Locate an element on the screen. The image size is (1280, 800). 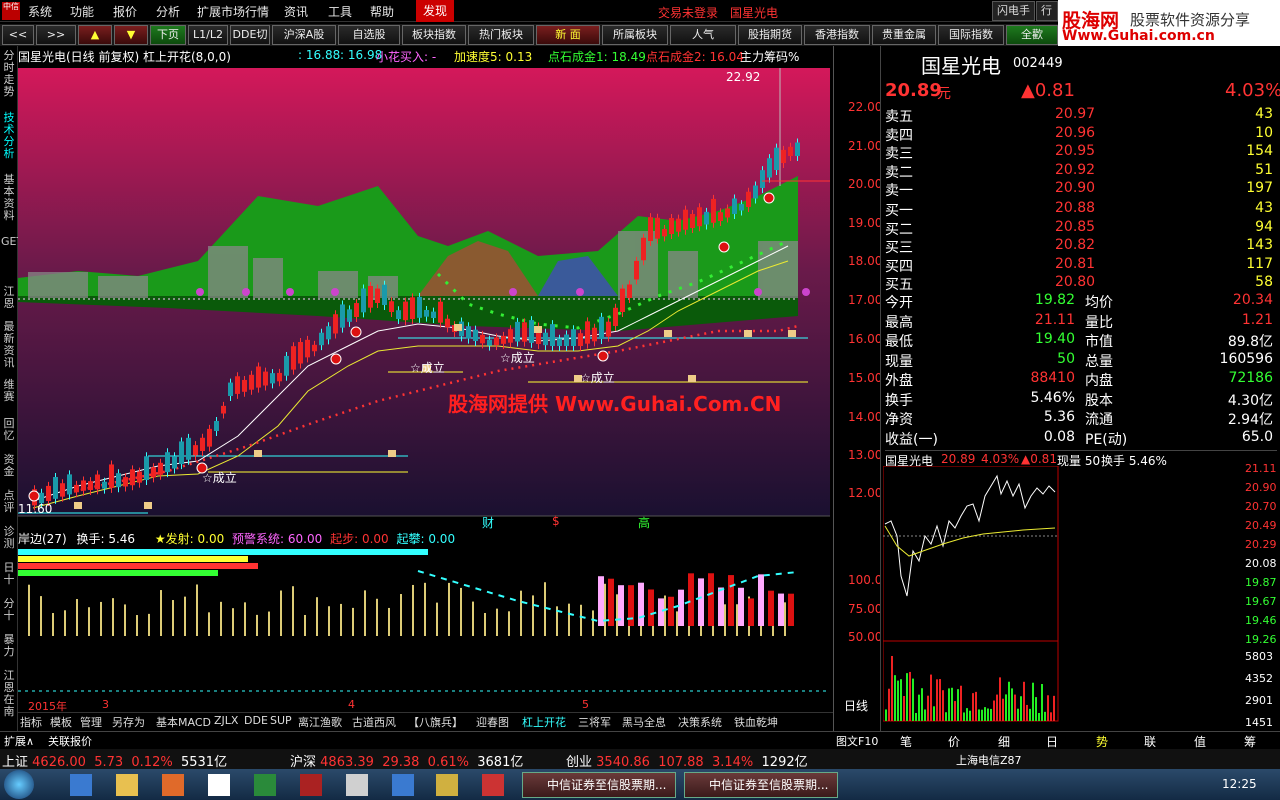
popularity-button: 人气 is located at coordinates (703, 35).